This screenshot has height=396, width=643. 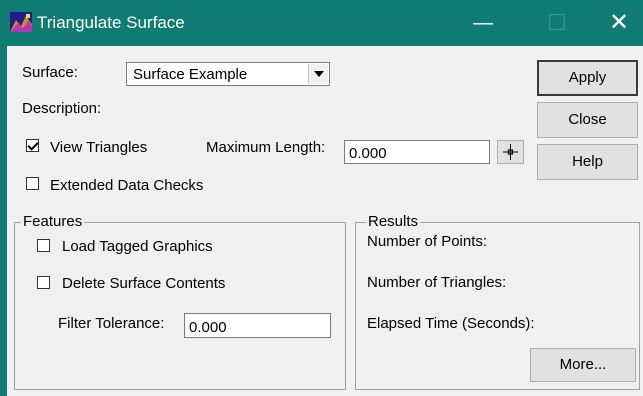 I want to click on help-button: Help, so click(x=587, y=162).